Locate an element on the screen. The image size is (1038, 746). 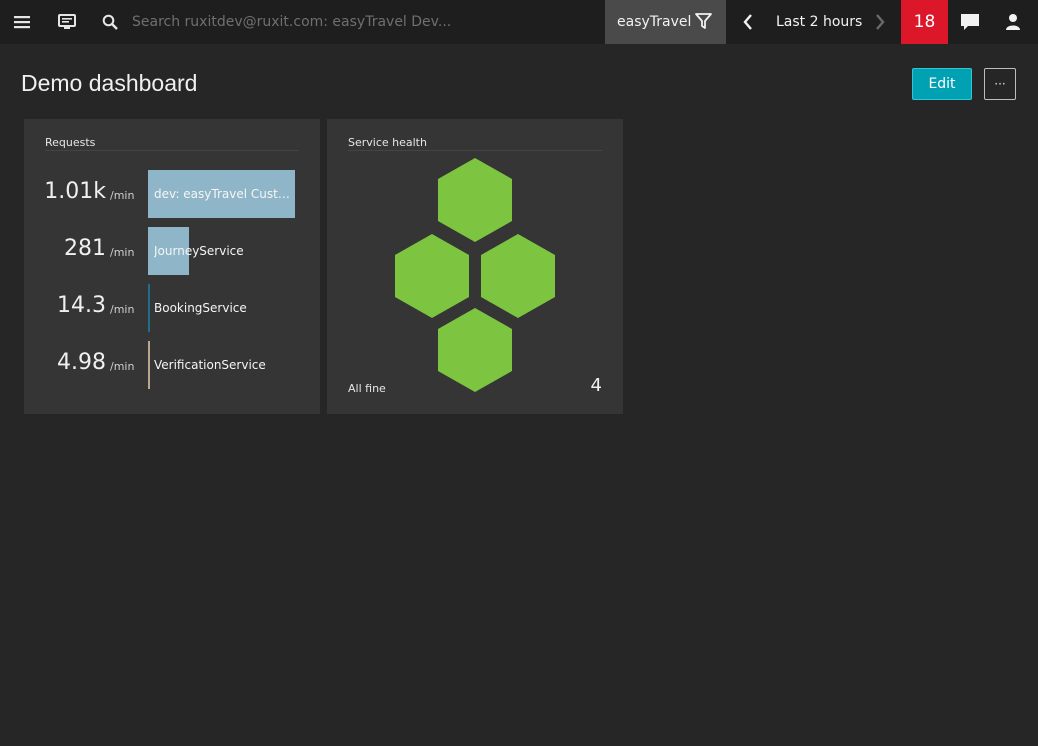
tile-title: Service health is located at coordinates (387, 142).